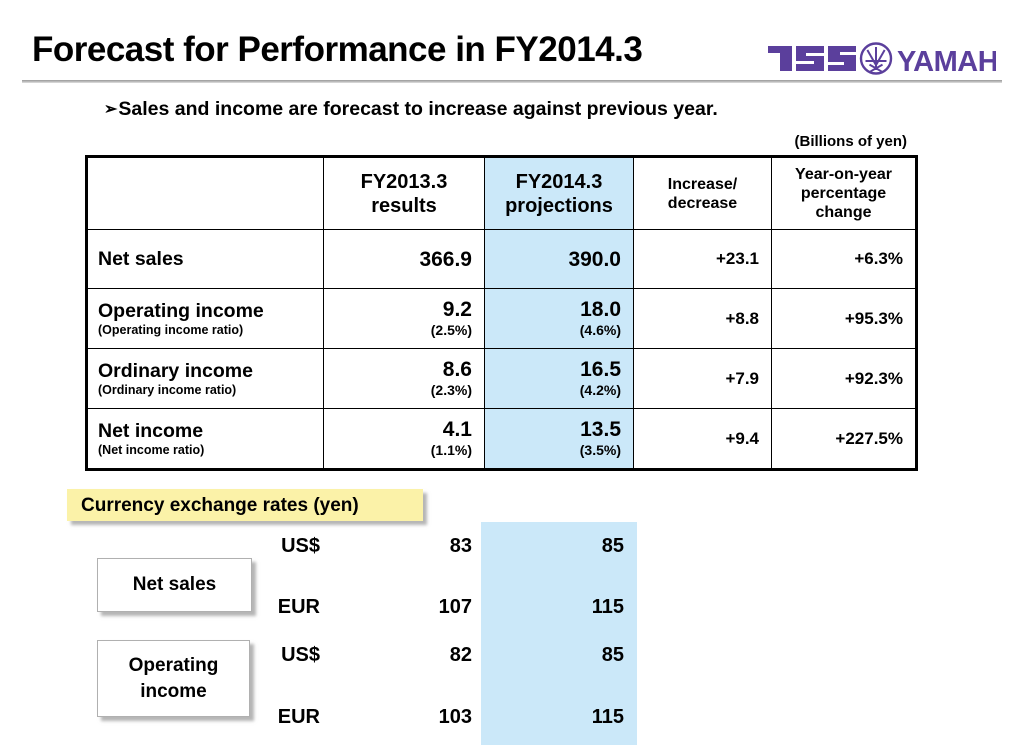 The width and height of the screenshot is (1024, 747). I want to click on row-proj-cell: 16.5 (4.2%), so click(559, 378).